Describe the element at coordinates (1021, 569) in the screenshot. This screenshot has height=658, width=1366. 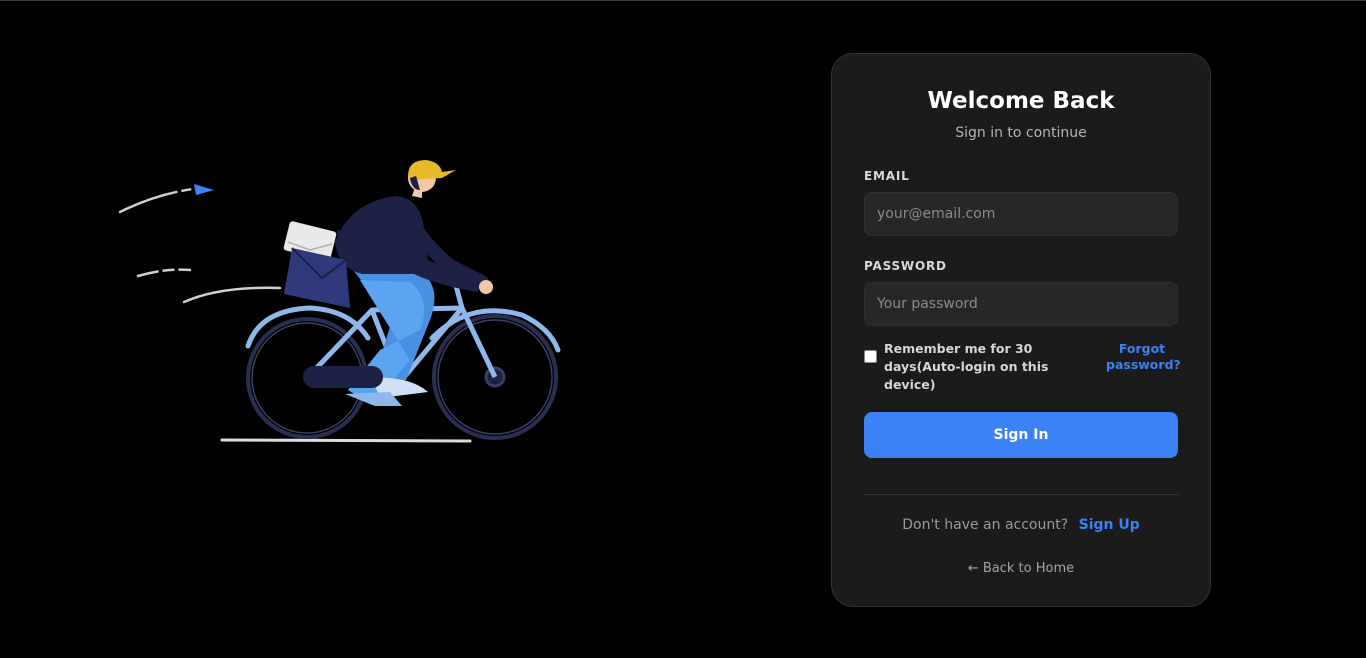
I see `back-to-home-link: ← Back to Home` at that location.